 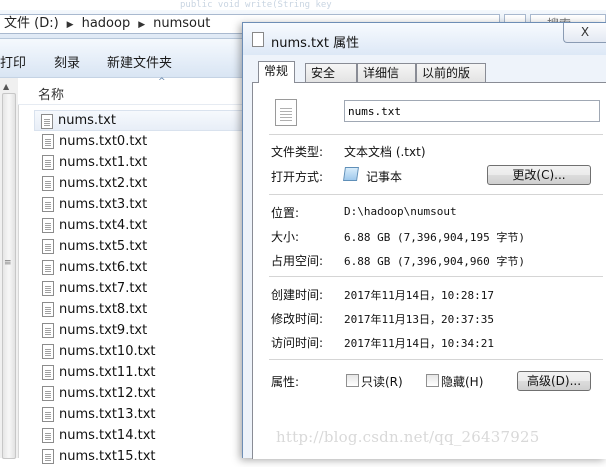 I want to click on modified-value: 2017年11月13日，20:37:35, so click(x=419, y=319).